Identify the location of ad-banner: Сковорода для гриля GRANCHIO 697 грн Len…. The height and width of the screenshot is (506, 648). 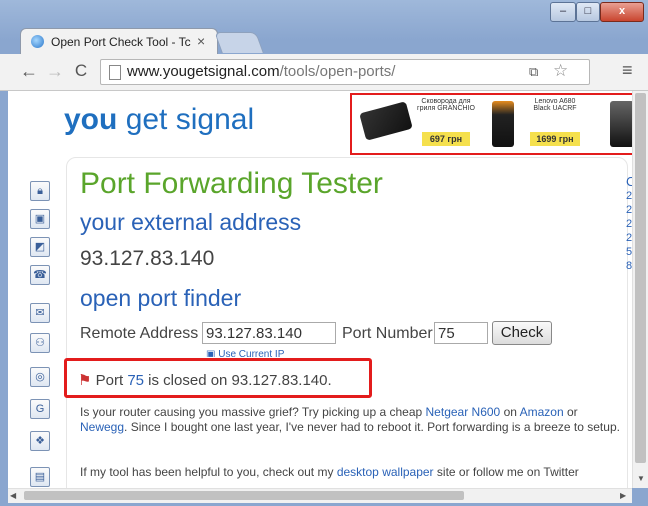
(491, 124).